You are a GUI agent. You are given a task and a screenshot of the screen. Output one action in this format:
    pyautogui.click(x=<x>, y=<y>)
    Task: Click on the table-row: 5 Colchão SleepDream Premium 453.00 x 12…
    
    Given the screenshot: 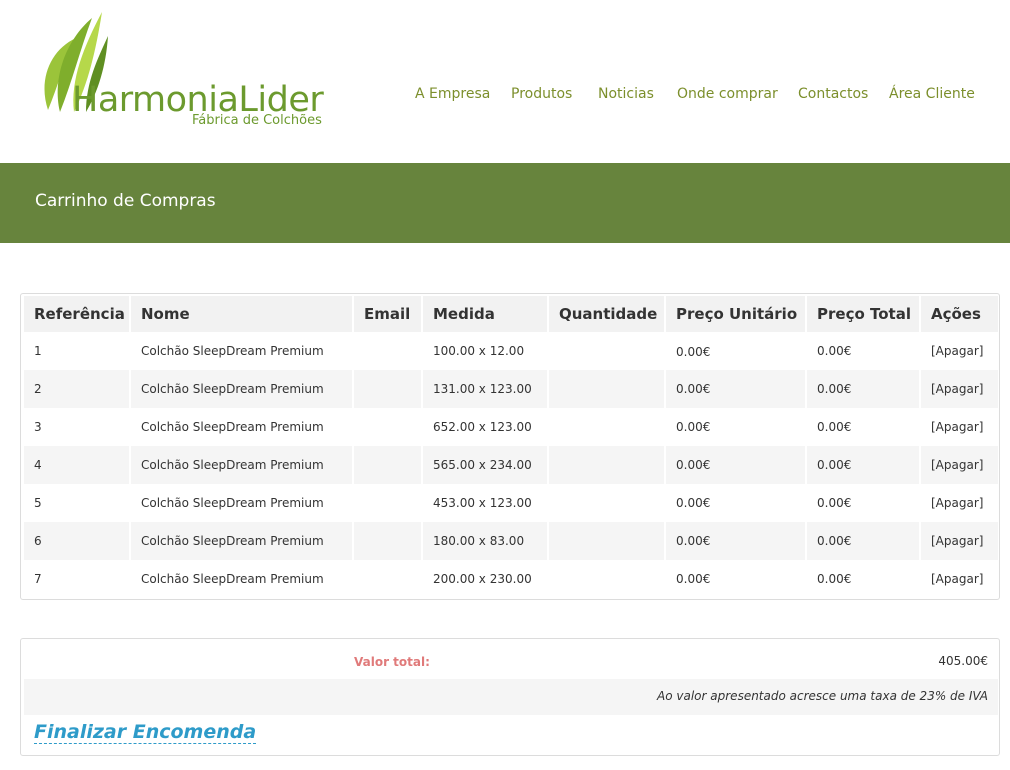 What is the action you would take?
    pyautogui.click(x=511, y=503)
    